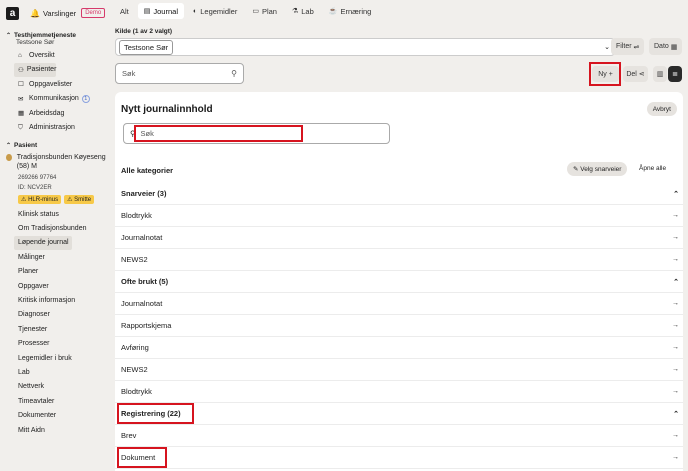 The height and width of the screenshot is (471, 688). I want to click on hlr-minus-badge: ⚠ HLR-minus, so click(40, 199).